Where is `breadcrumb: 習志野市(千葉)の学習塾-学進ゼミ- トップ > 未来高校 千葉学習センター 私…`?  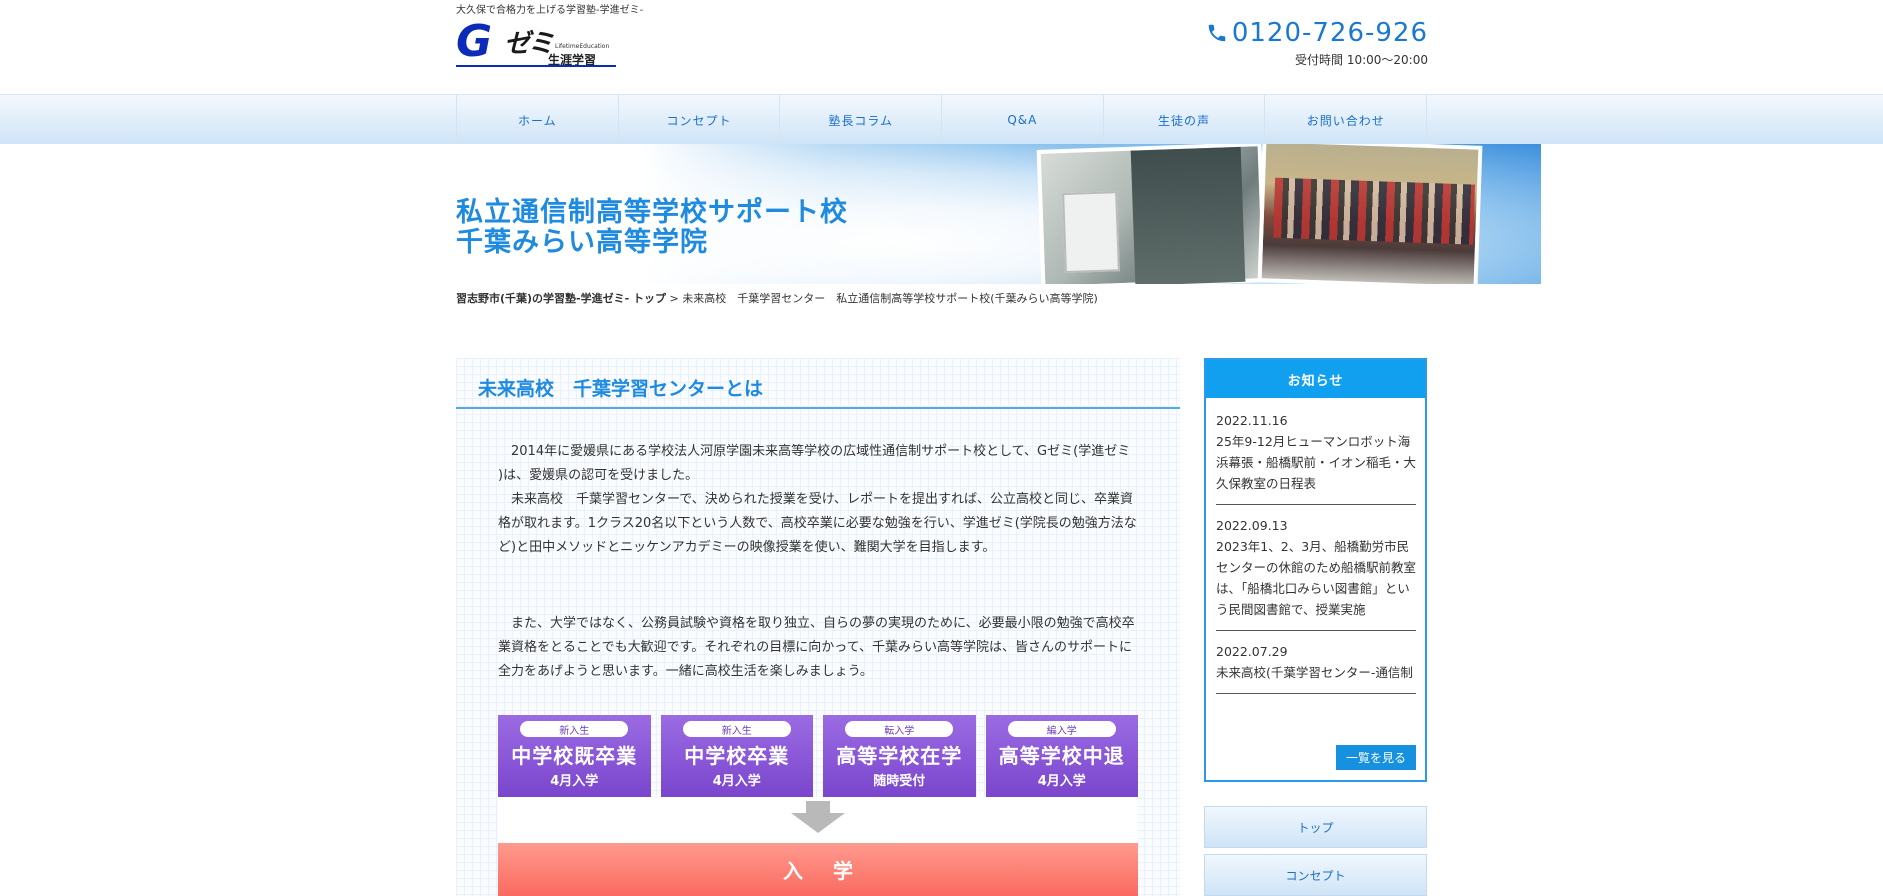 breadcrumb: 習志野市(千葉)の学習塾-学進ゼミ- トップ > 未来高校 千葉学習センター 私… is located at coordinates (777, 298).